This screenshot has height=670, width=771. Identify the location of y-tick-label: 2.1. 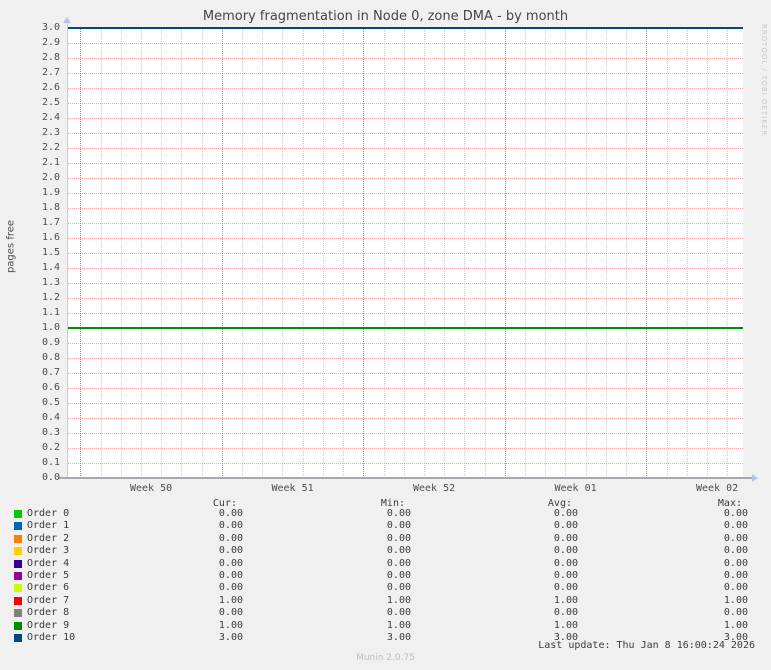
(50, 162).